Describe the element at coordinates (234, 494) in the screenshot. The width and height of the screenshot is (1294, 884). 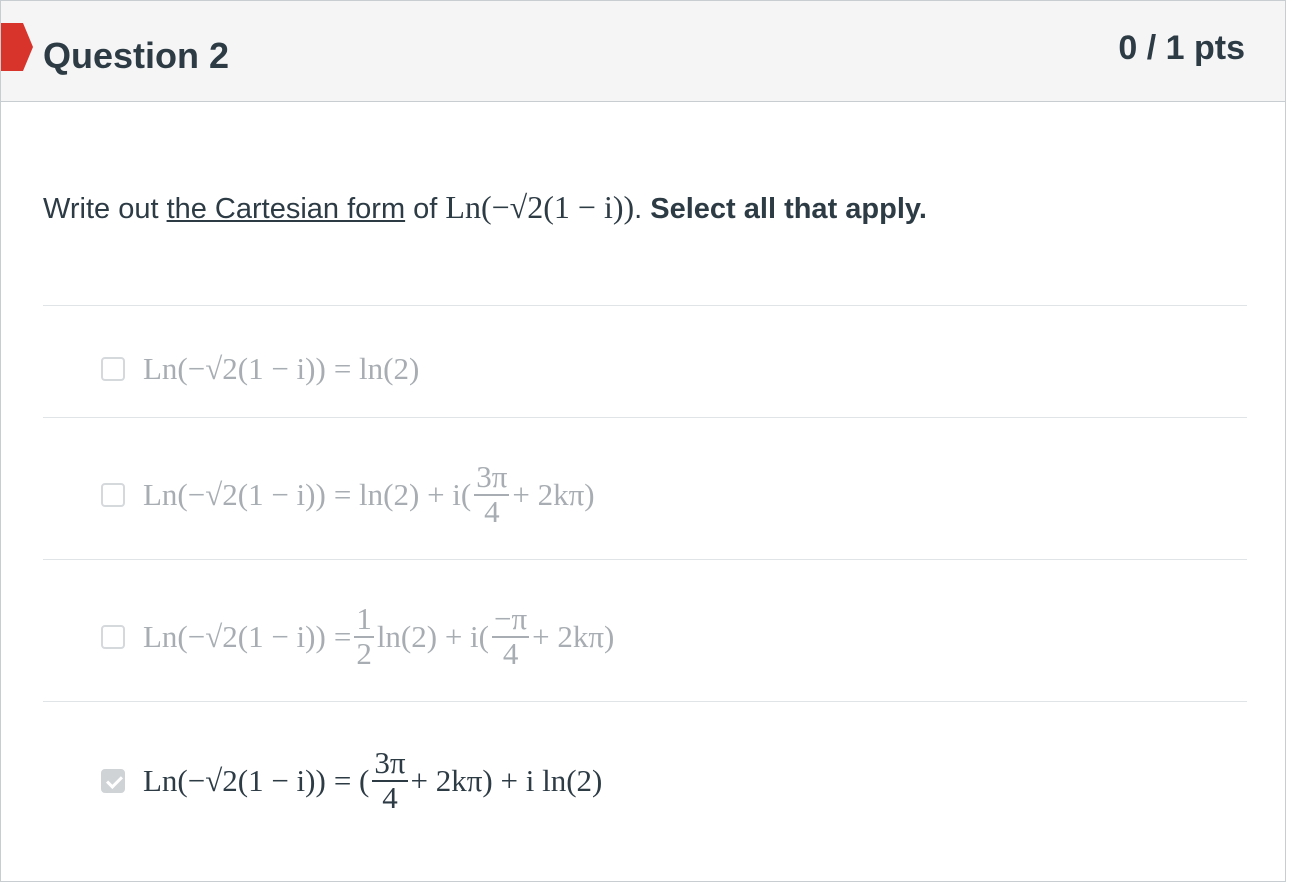
I see `option-2-lhs: Ln(−√2(1 − i))` at that location.